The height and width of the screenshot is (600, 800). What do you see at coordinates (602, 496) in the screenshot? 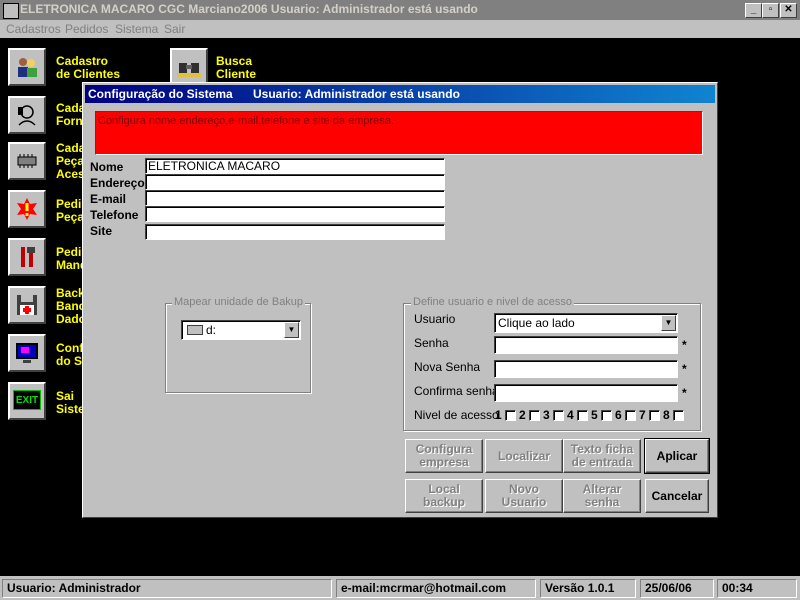
I see `alterar-senha-button: Alterar senha` at bounding box center [602, 496].